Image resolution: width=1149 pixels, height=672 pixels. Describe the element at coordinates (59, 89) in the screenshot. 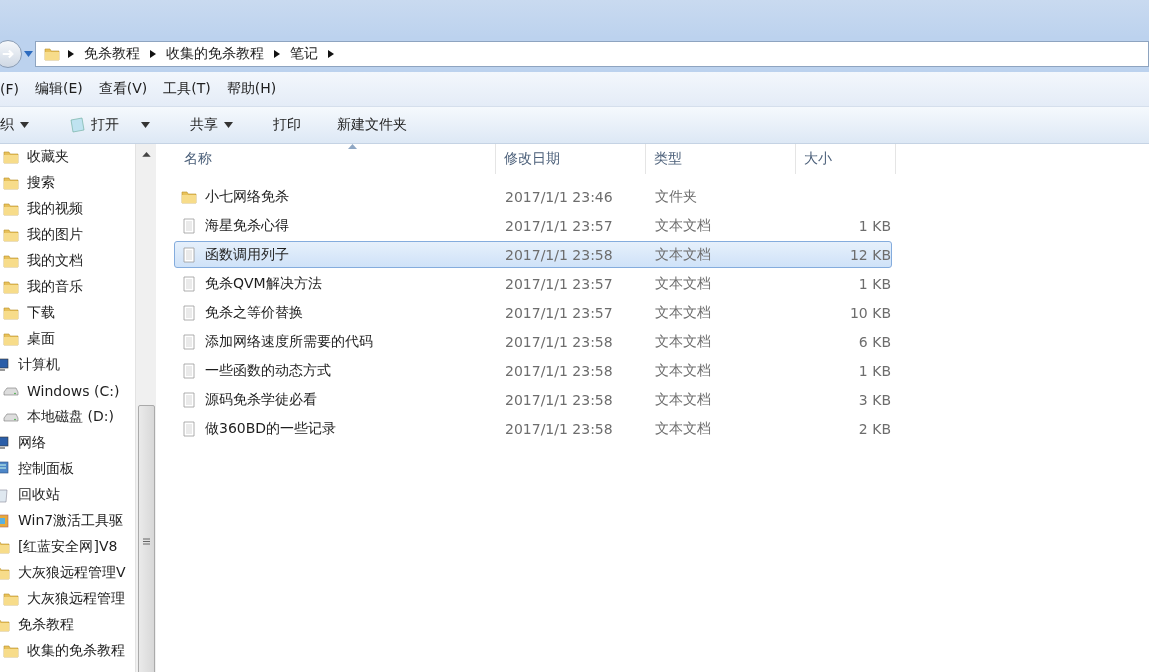

I see `menu-item: 编辑(E)` at that location.